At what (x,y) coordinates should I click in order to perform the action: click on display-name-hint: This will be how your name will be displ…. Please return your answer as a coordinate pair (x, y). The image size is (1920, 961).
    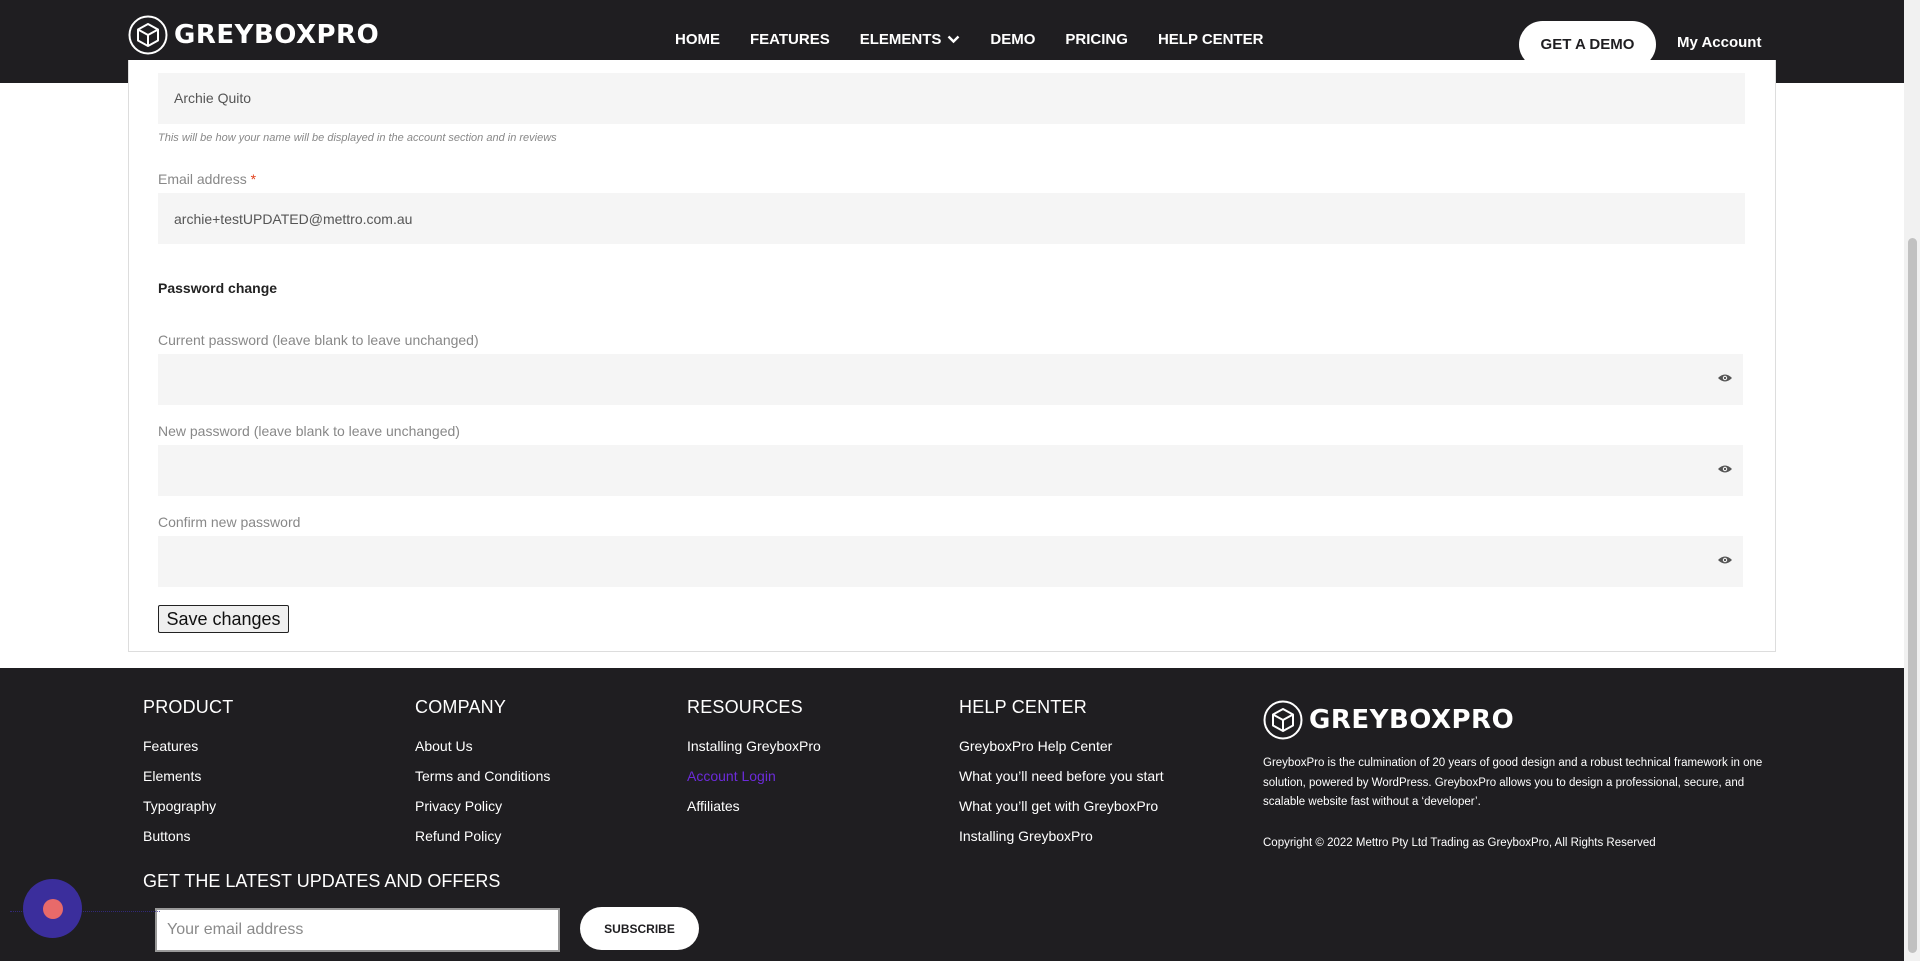
    Looking at the image, I should click on (357, 138).